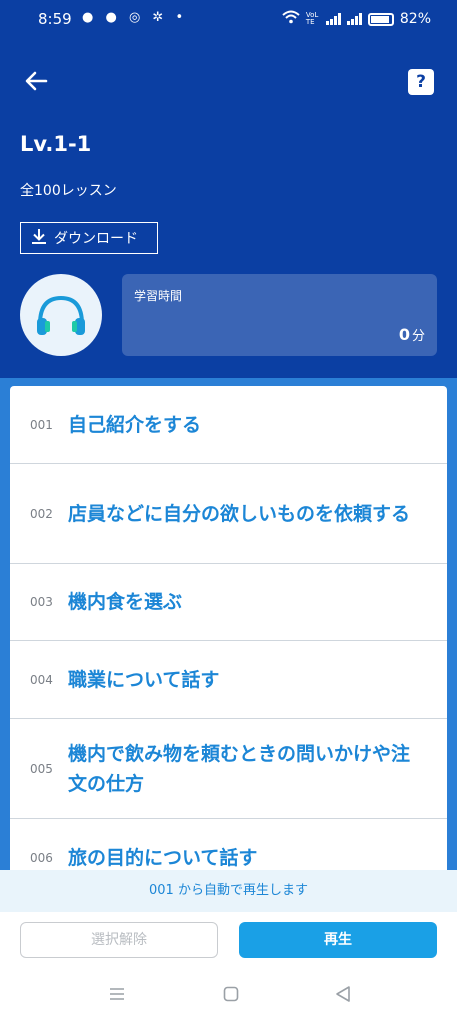  What do you see at coordinates (68, 191) in the screenshot?
I see `lesson-count: 全100レッスン` at bounding box center [68, 191].